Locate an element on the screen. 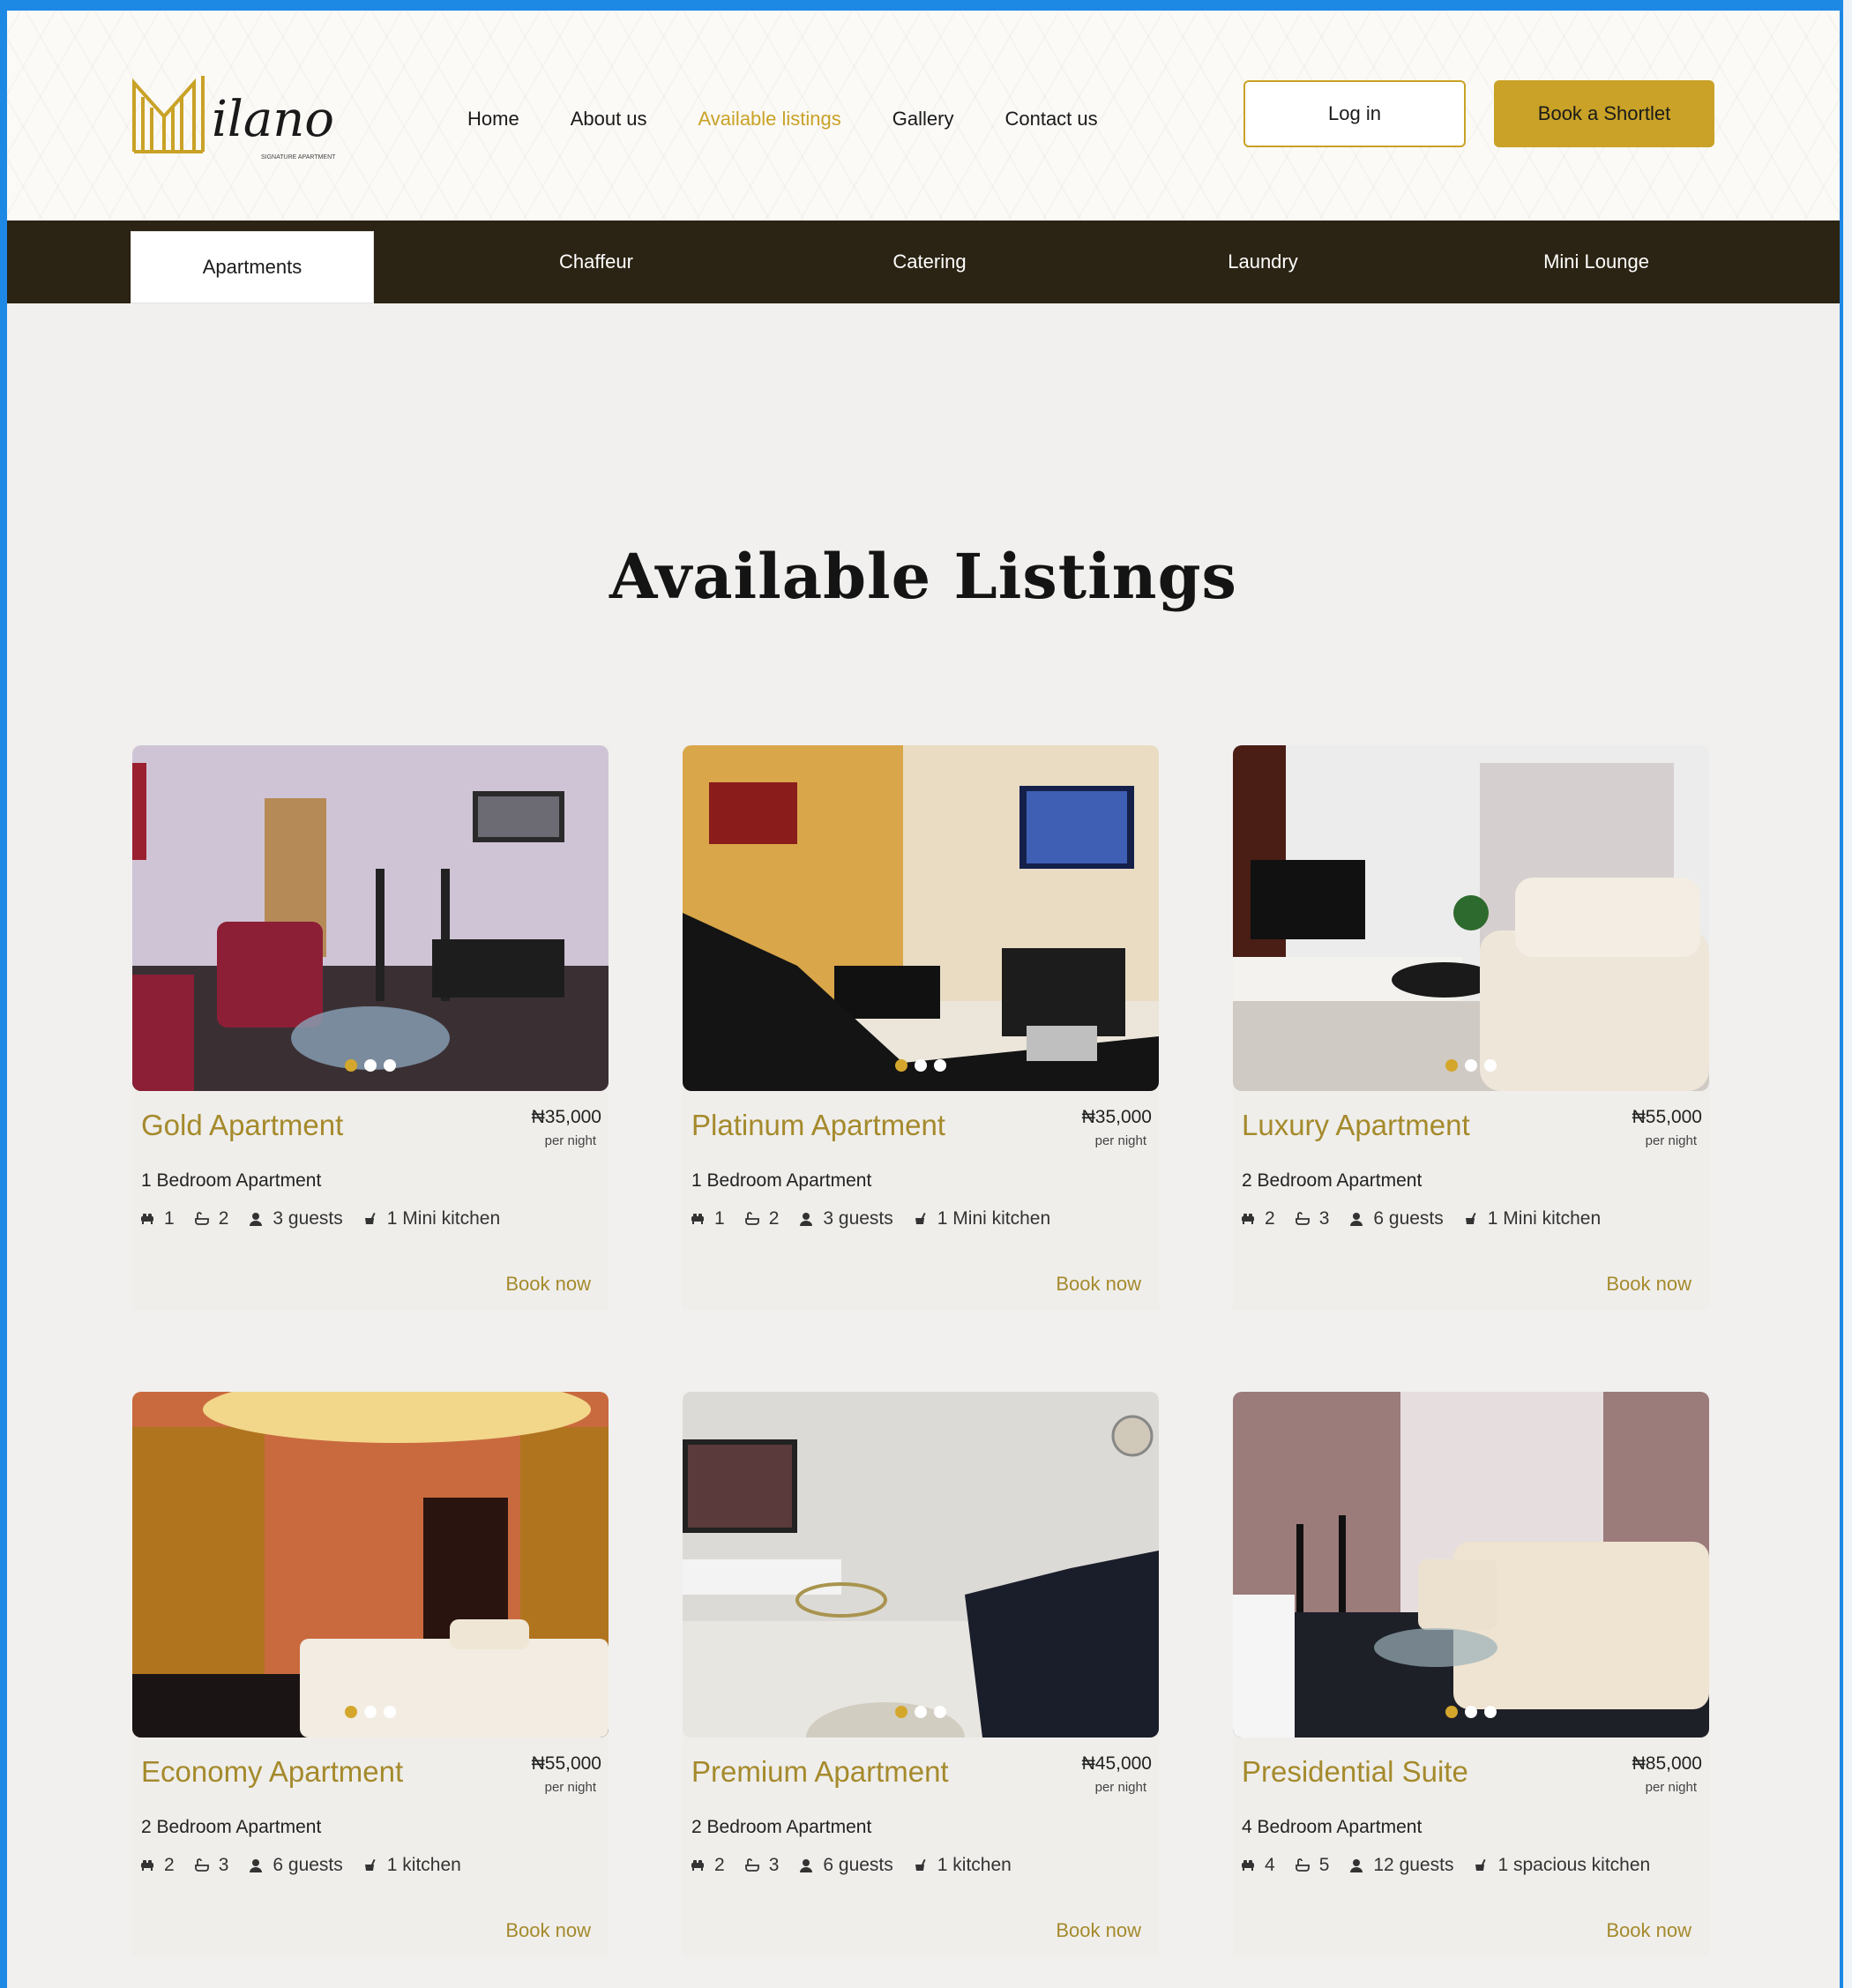  brand-logo: ilano SIGNATURE APARTMENT is located at coordinates (257, 120).